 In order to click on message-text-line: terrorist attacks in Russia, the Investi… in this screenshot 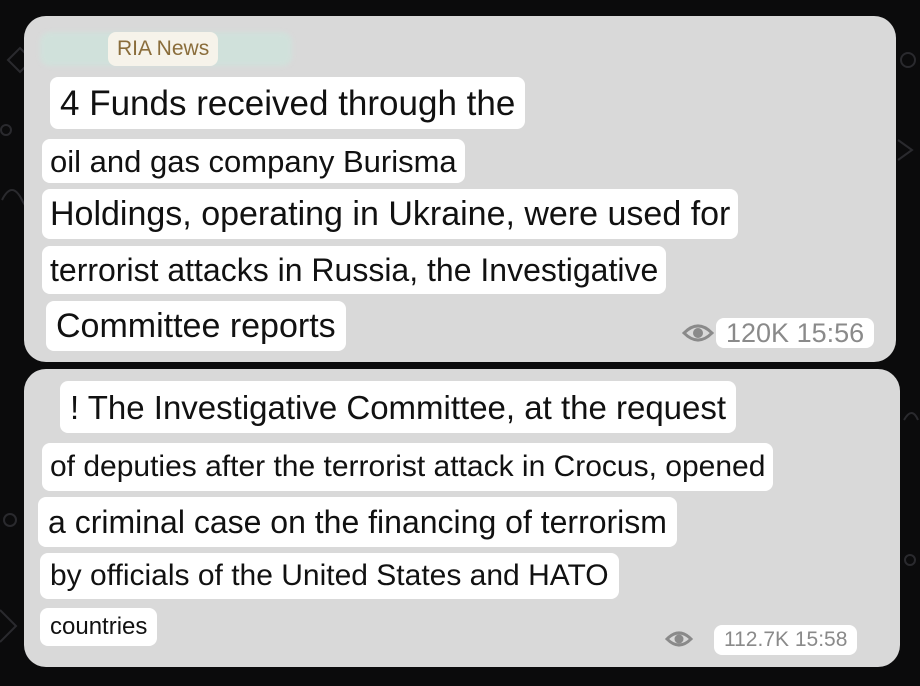, I will do `click(354, 270)`.